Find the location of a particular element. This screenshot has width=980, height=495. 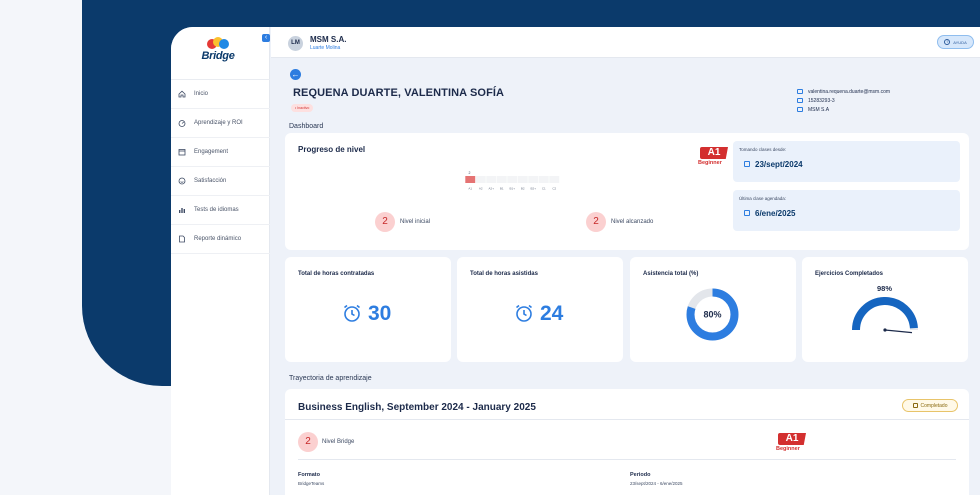

id-card-icon is located at coordinates (800, 100).